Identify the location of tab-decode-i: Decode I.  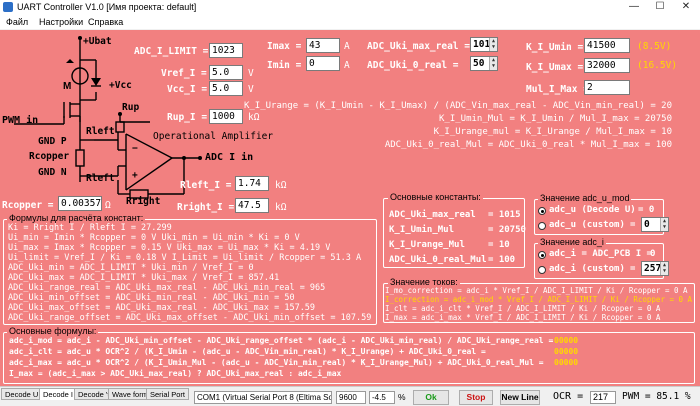
(58, 394).